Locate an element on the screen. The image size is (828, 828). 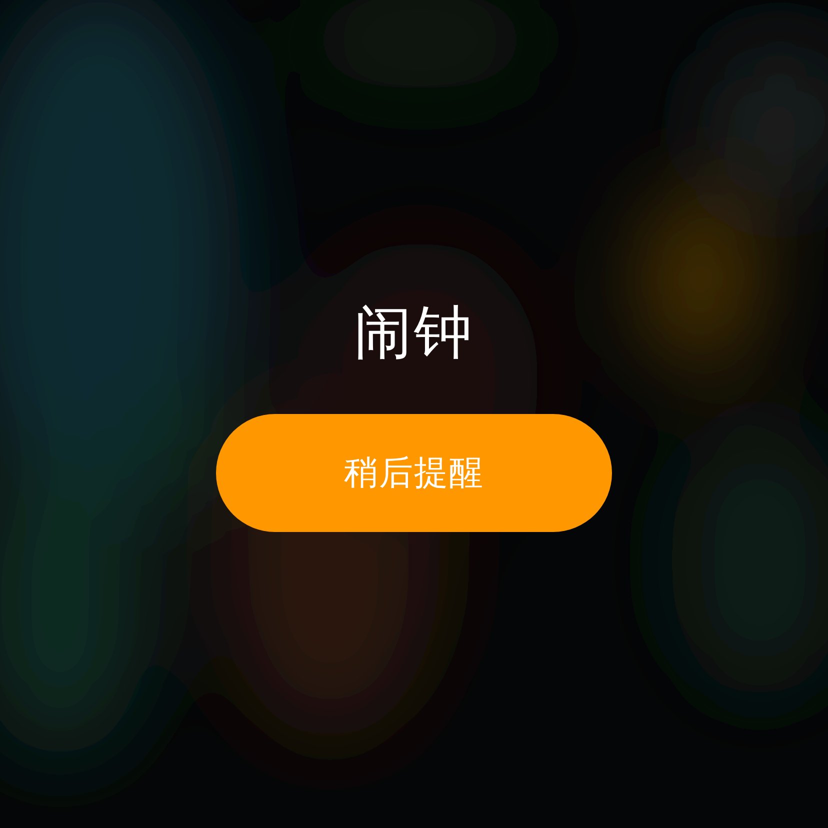
alarm-title: 闹钟 is located at coordinates (414, 332).